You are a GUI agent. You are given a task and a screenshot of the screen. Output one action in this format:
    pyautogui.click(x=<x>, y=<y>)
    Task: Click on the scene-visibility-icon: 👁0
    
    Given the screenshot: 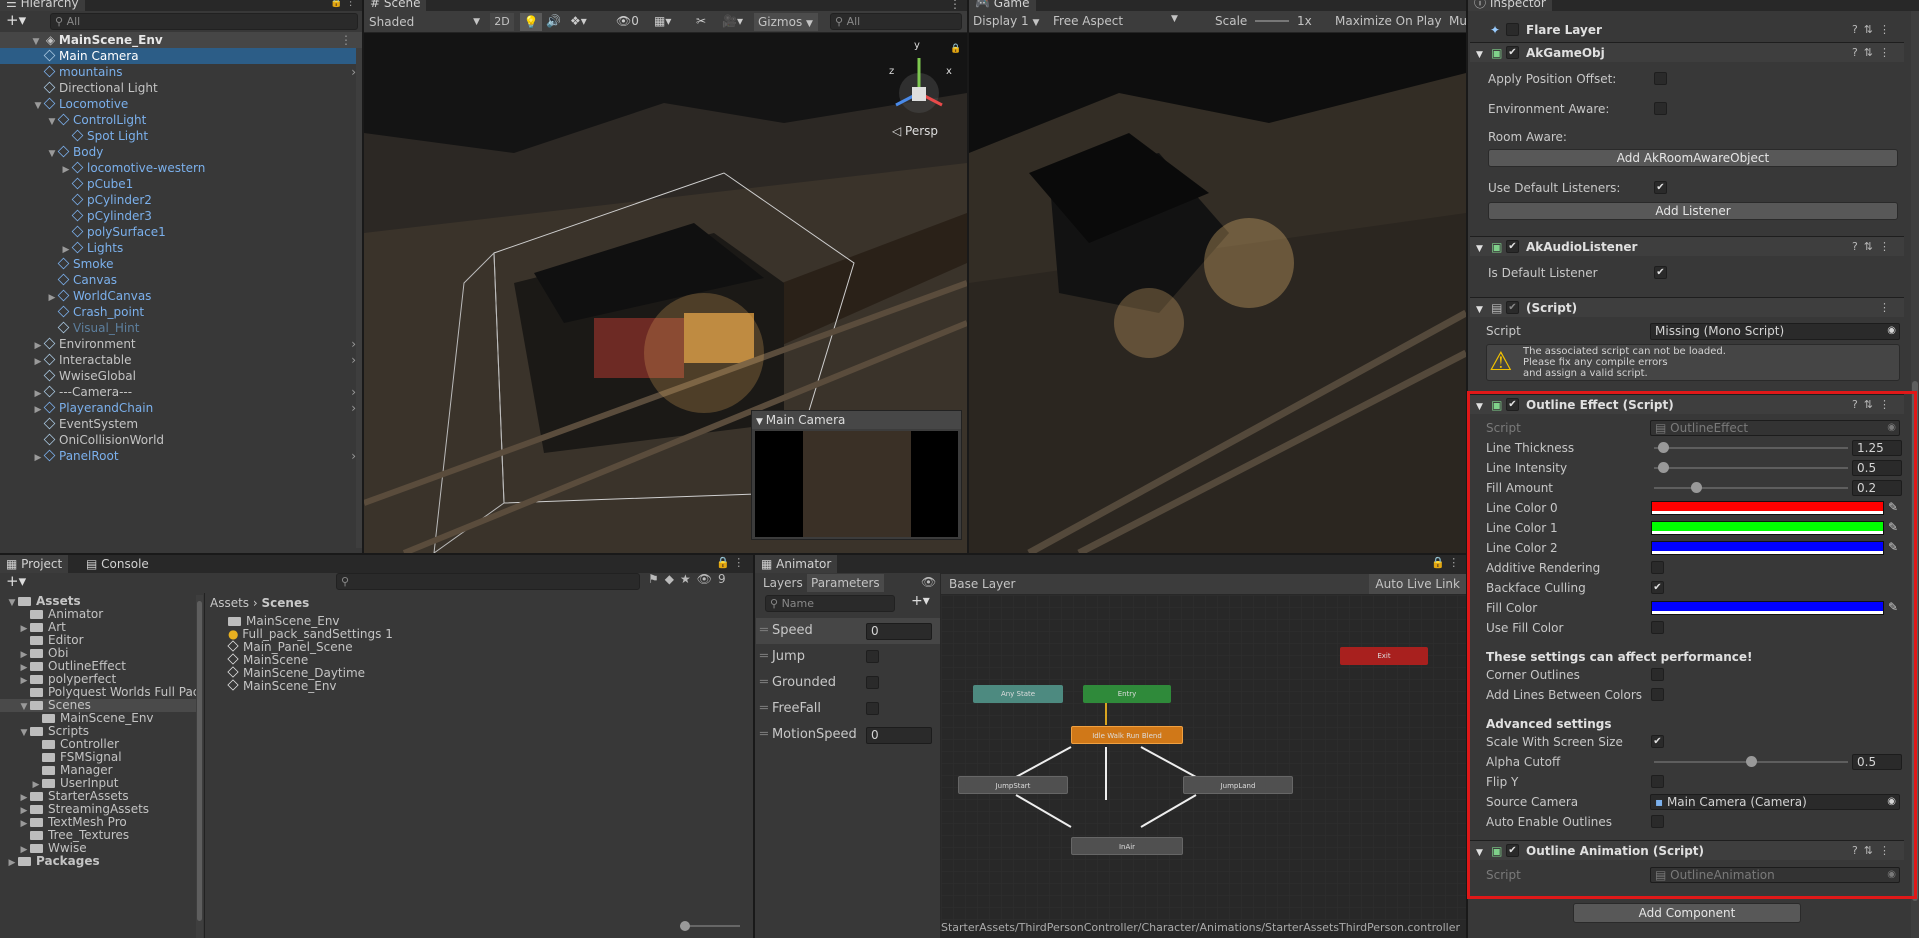 What is the action you would take?
    pyautogui.click(x=627, y=21)
    